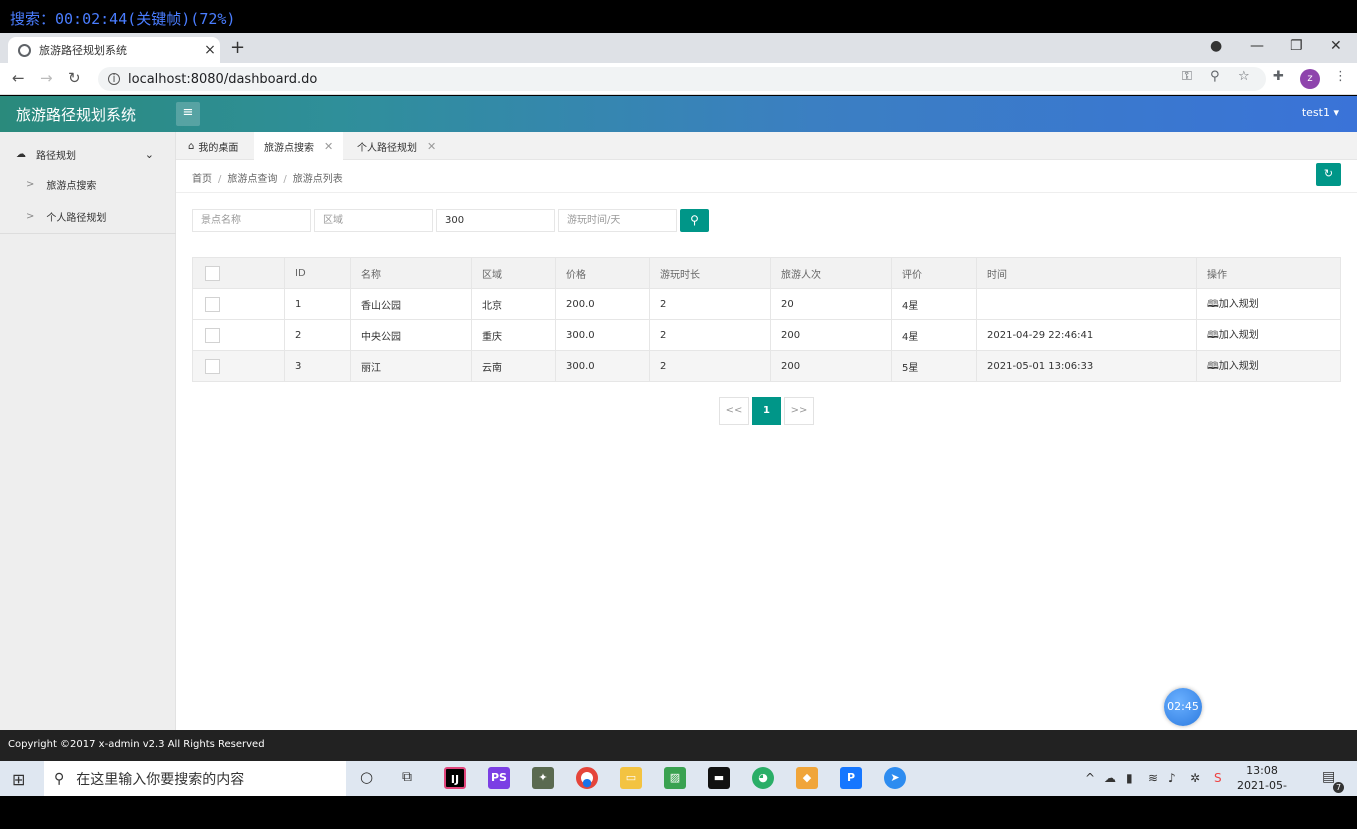  I want to click on terminal-icon: ▬, so click(719, 778).